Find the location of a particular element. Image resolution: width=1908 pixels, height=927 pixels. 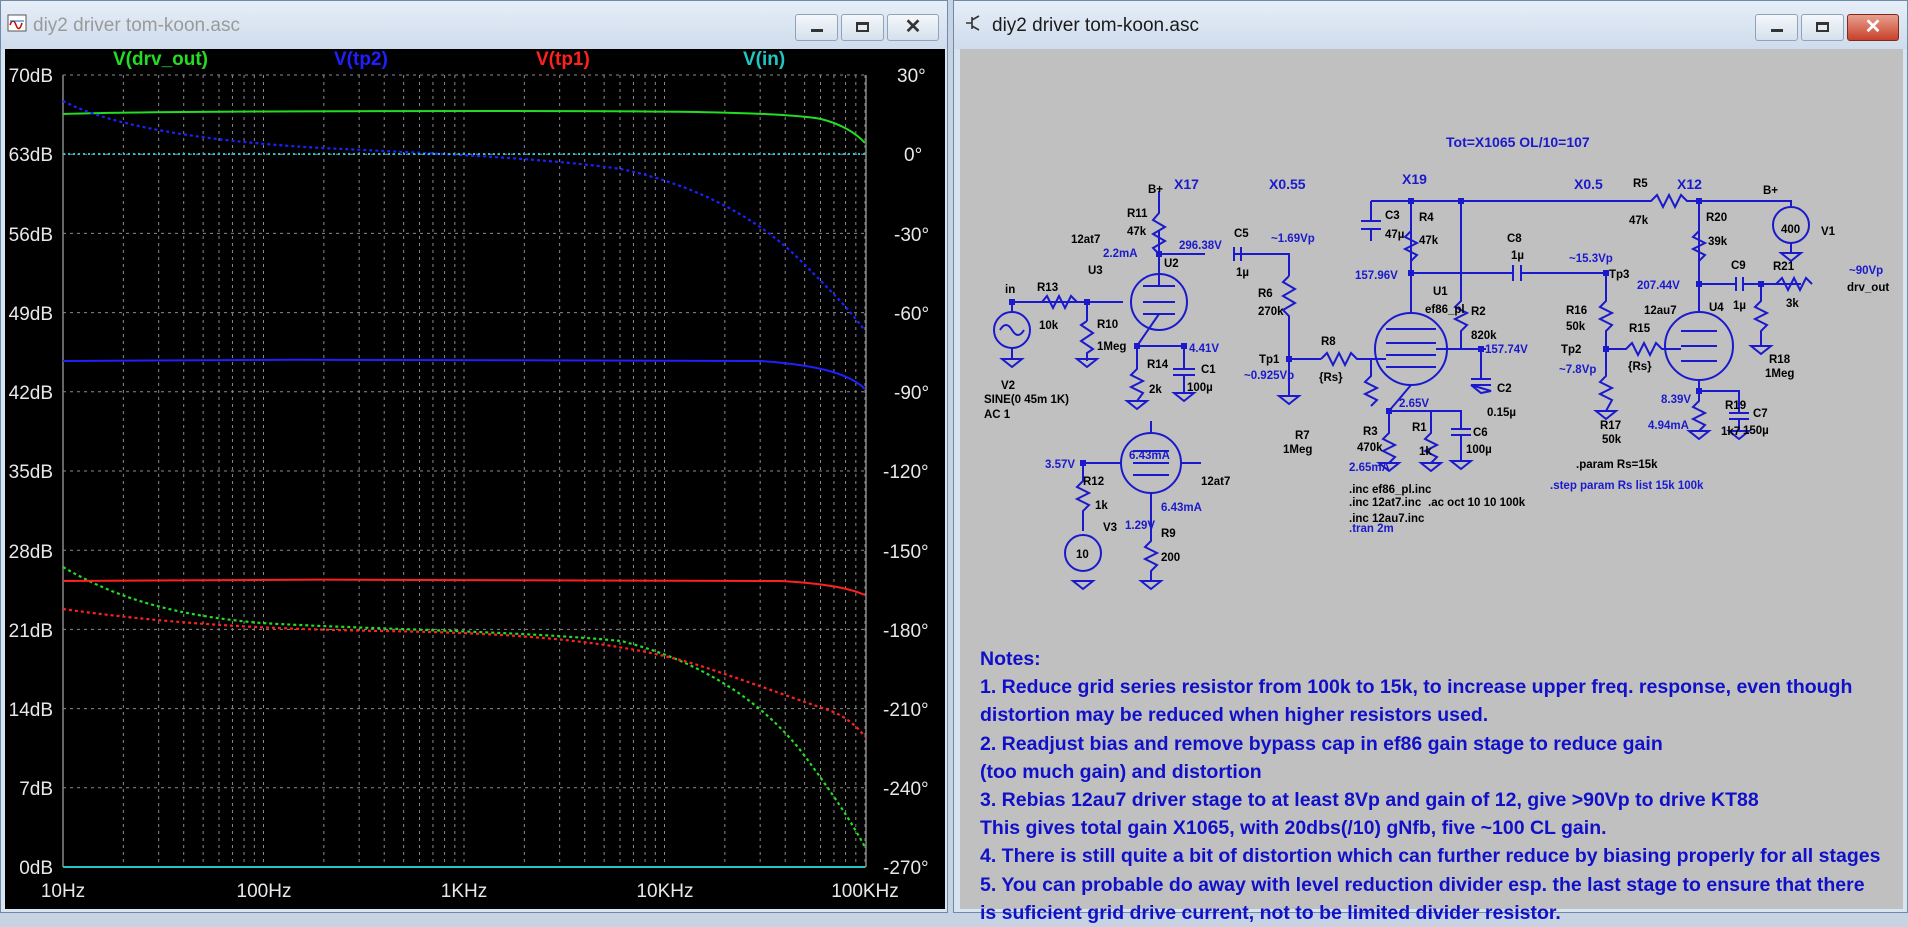

y-tick-left: 63dB is located at coordinates (31, 155).